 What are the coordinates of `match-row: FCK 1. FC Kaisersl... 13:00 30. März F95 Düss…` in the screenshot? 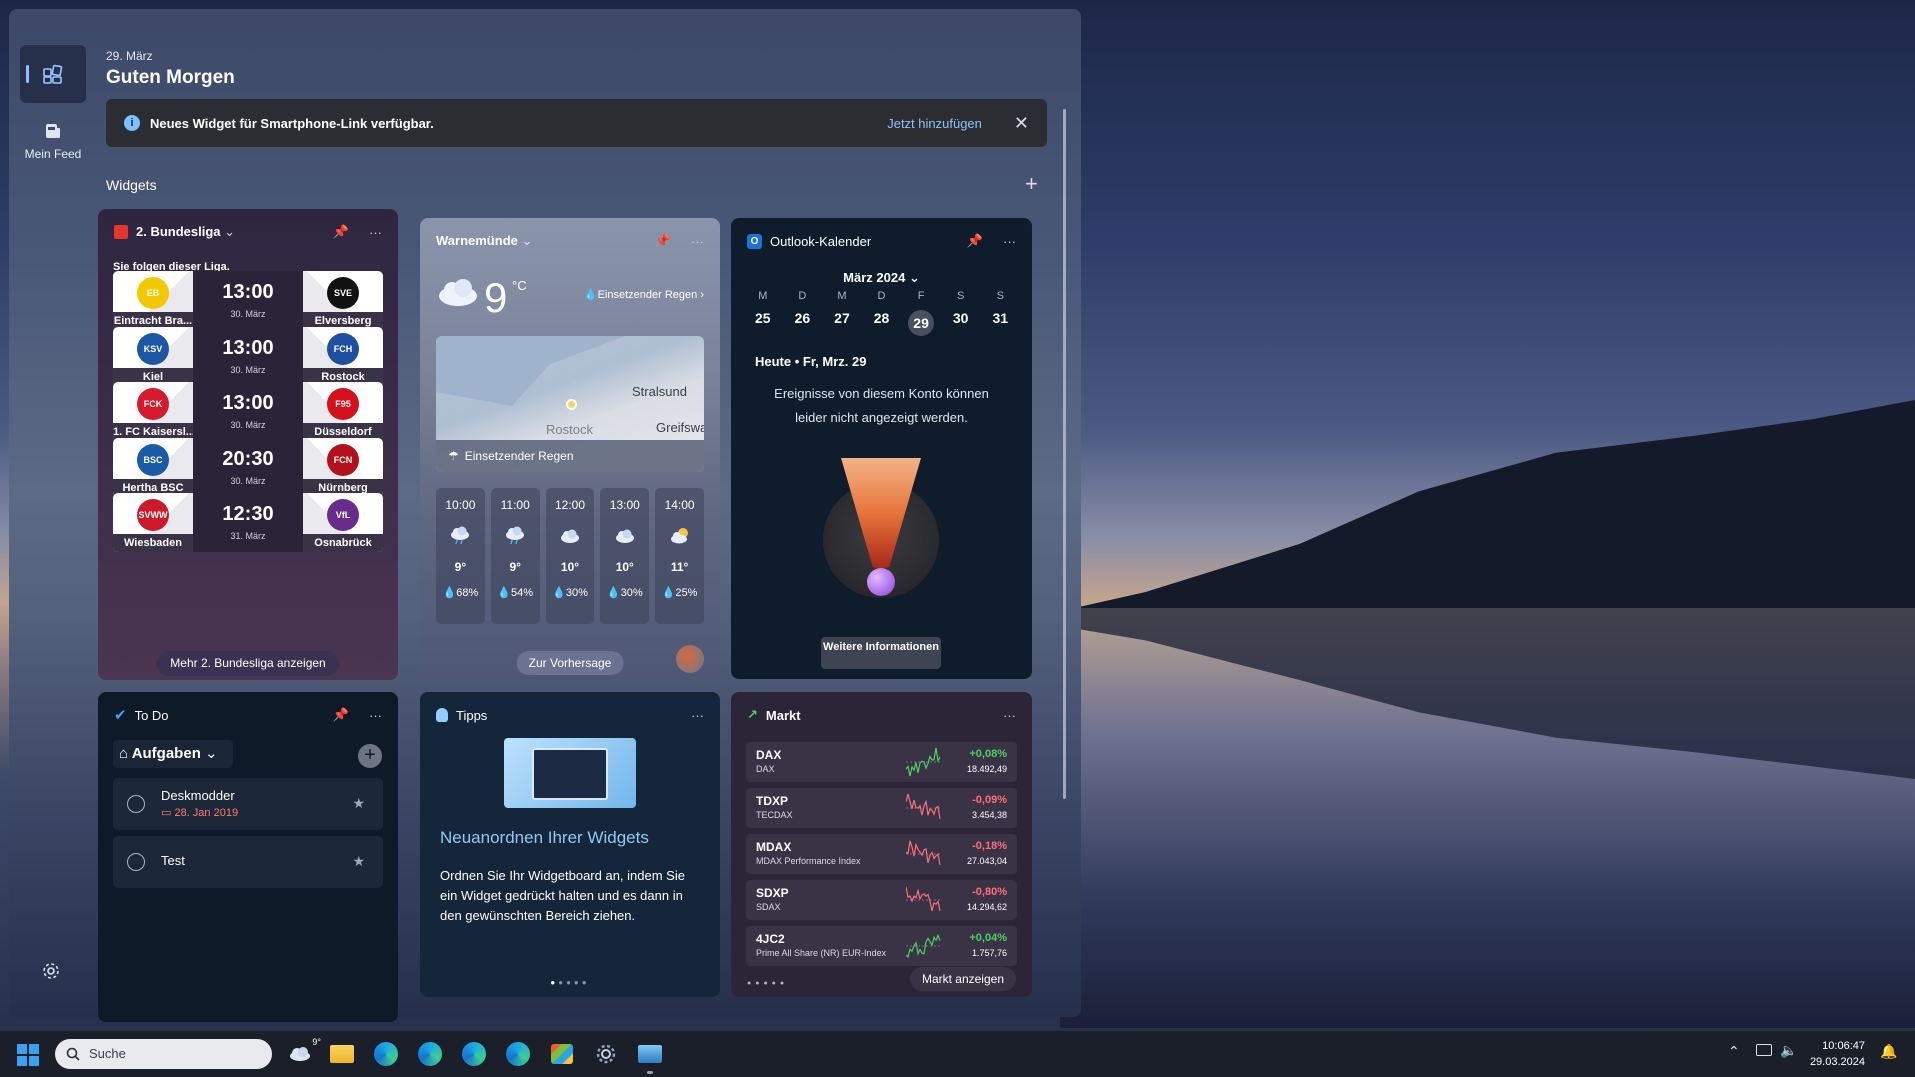 It's located at (248, 411).